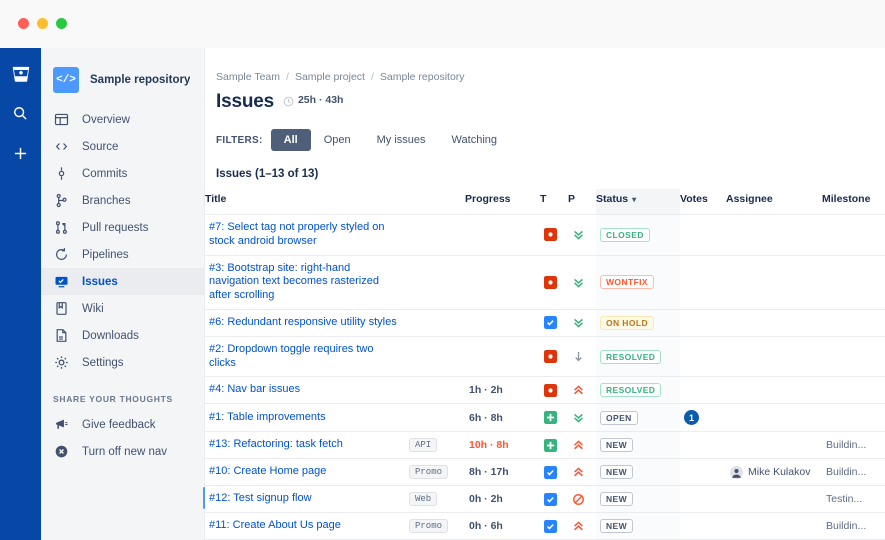 The width and height of the screenshot is (885, 540). Describe the element at coordinates (313, 100) in the screenshot. I see `time-tracking-summary: 25h · 43h` at that location.